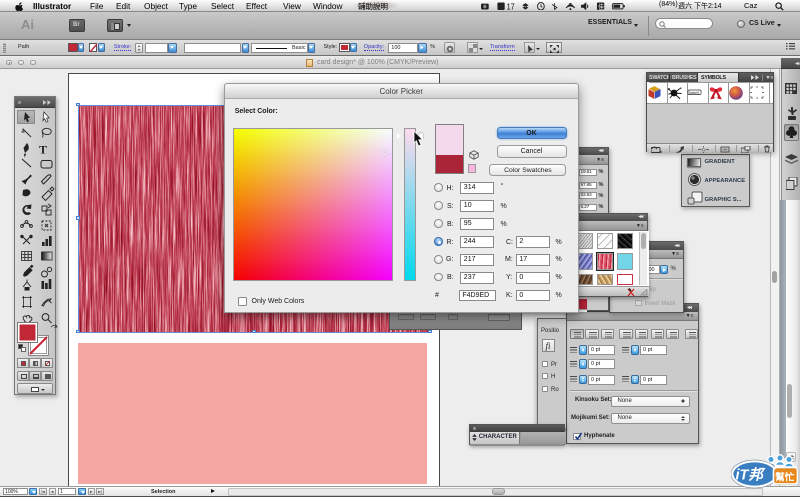 The width and height of the screenshot is (800, 497). What do you see at coordinates (43, 150) in the screenshot?
I see `svg-text: T` at bounding box center [43, 150].